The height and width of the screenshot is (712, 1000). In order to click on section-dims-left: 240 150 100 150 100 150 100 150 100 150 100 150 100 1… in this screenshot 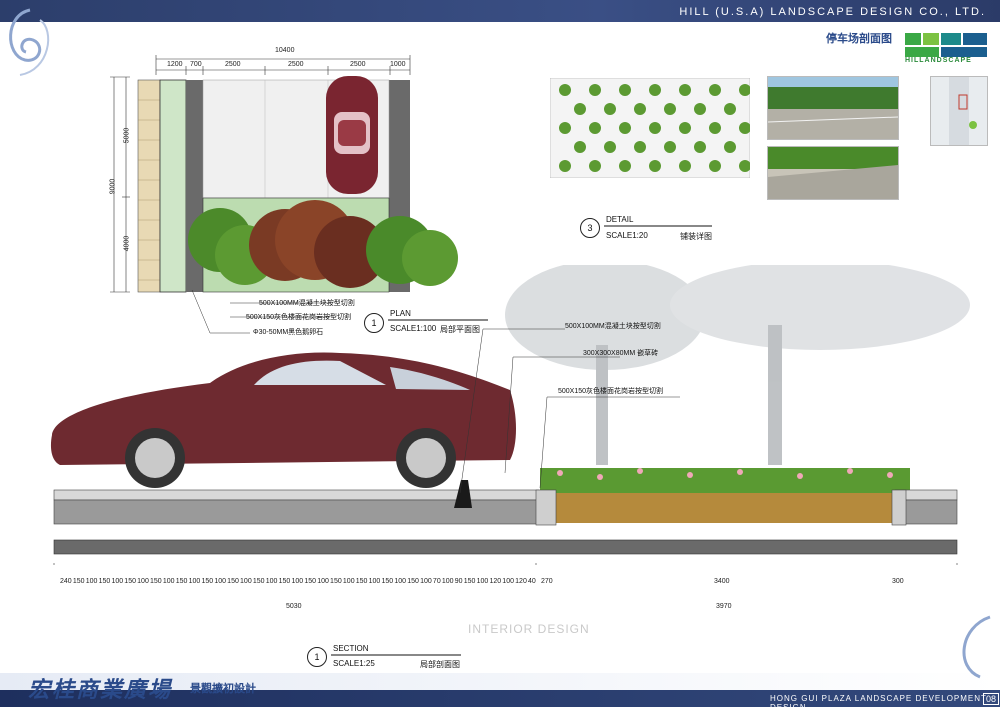, I will do `click(298, 581)`.